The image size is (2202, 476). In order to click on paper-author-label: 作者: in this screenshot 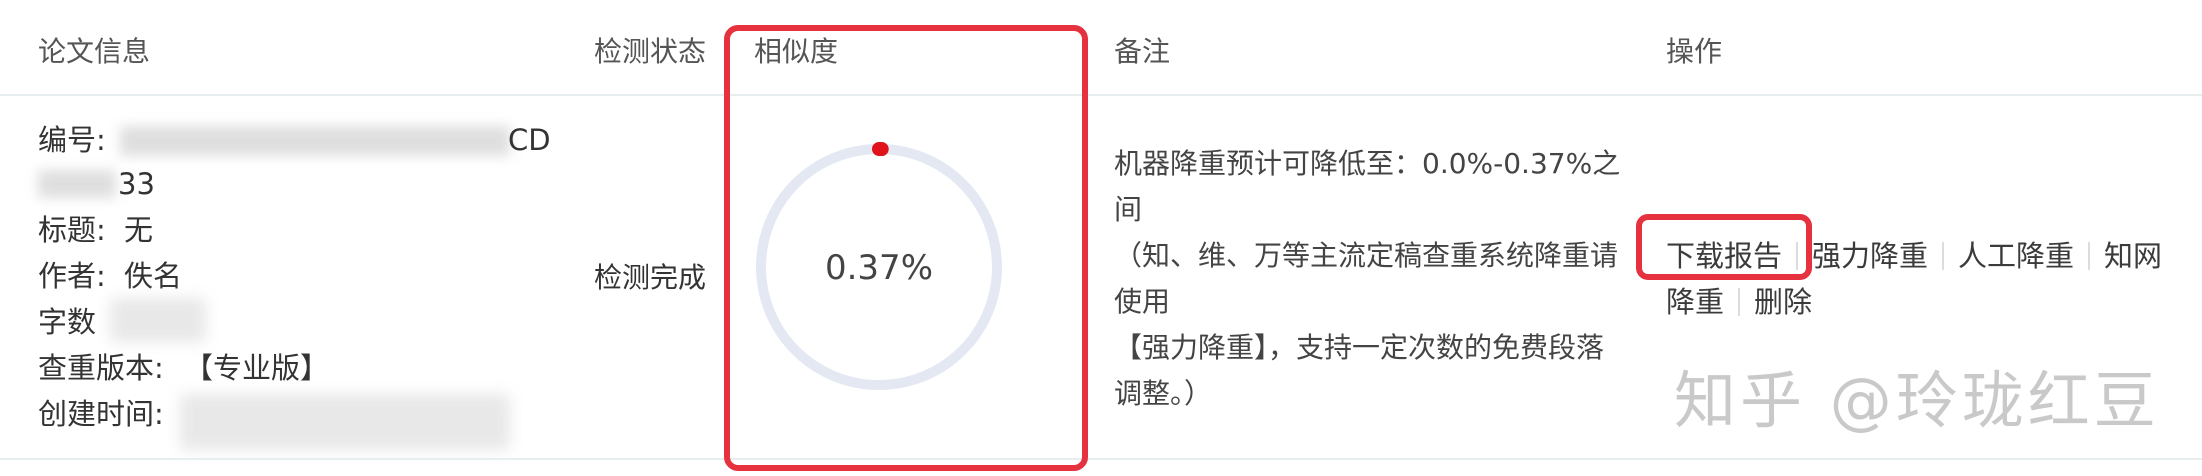, I will do `click(72, 276)`.